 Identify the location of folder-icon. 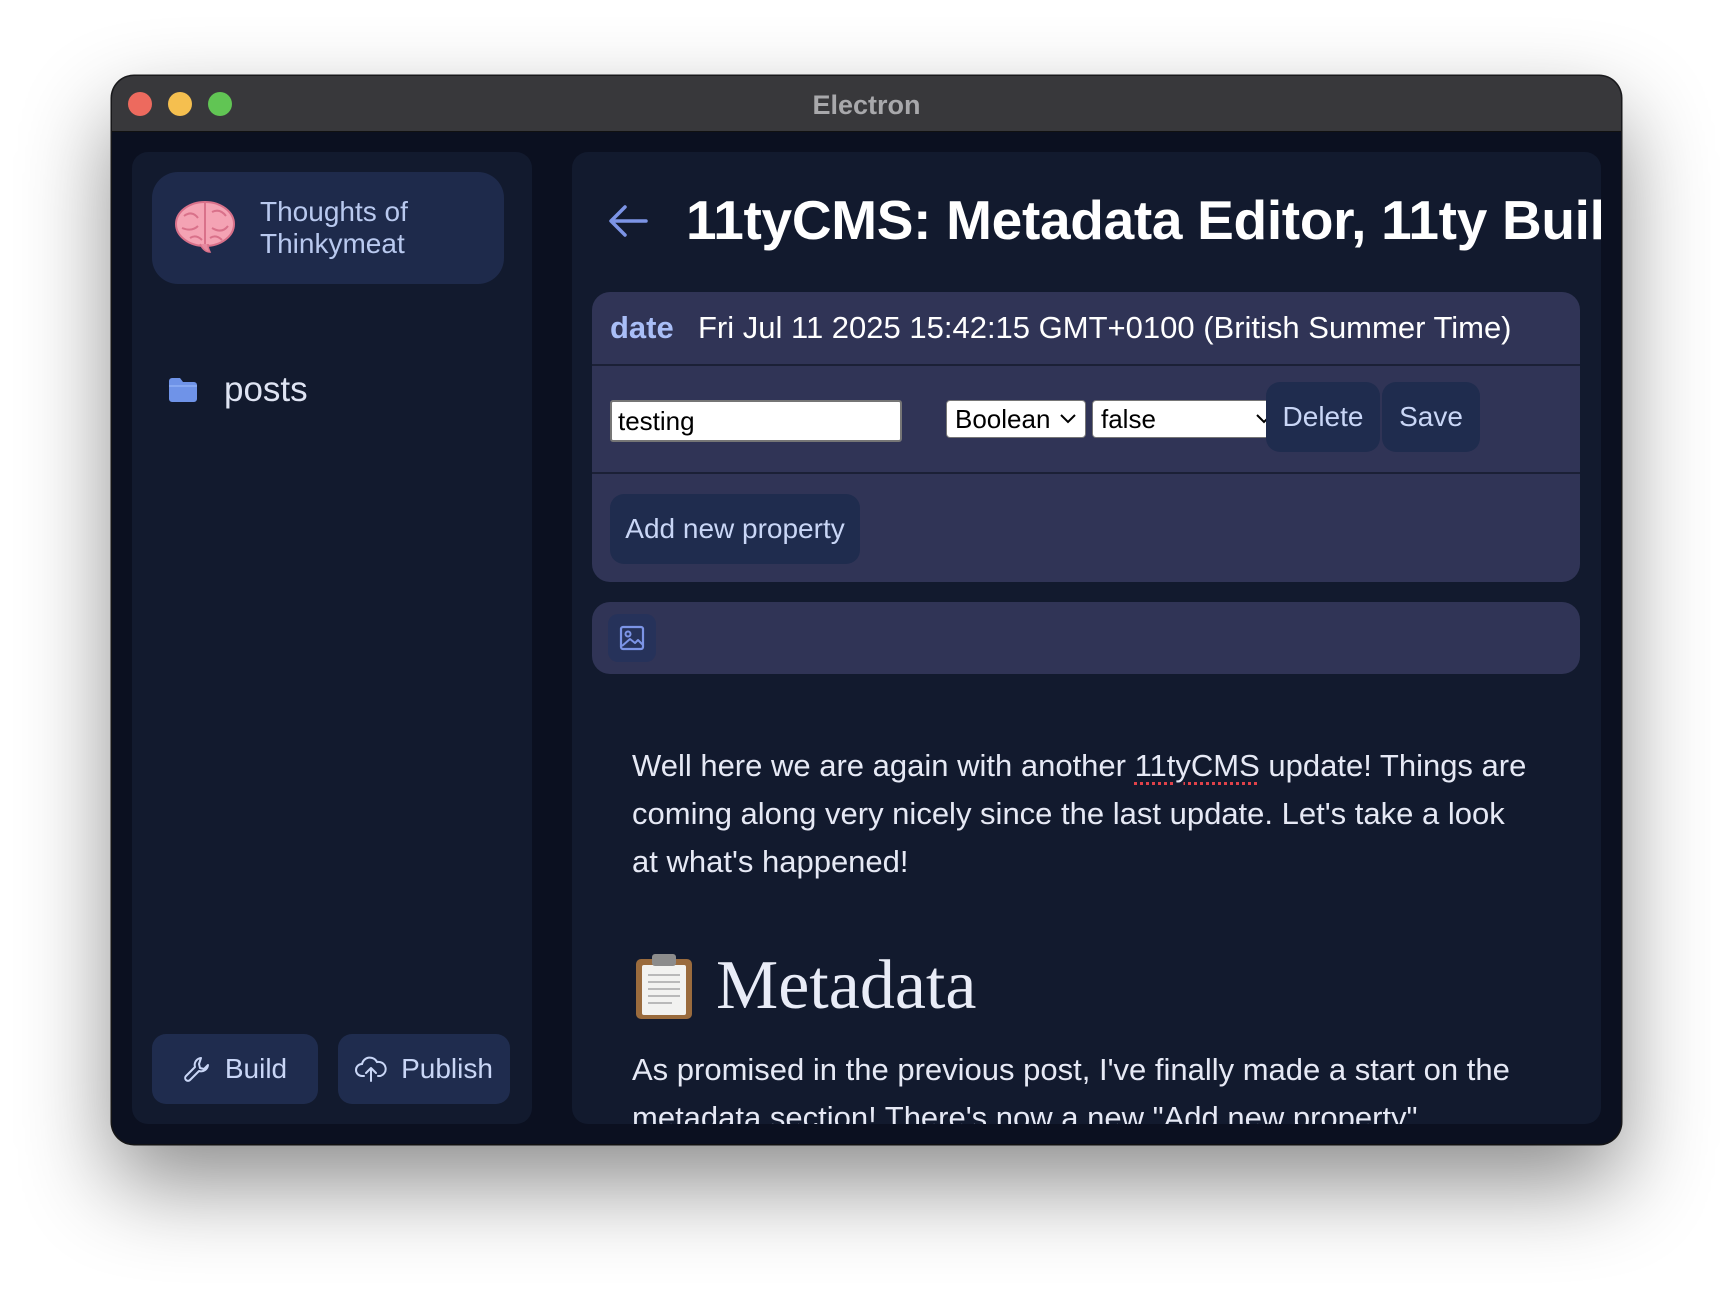
(183, 390).